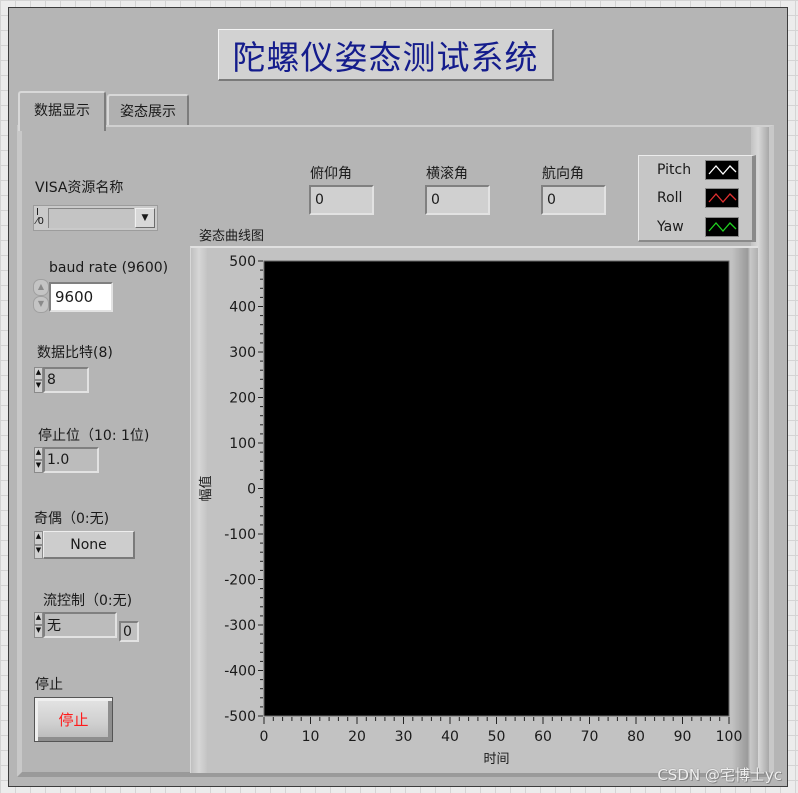  I want to click on watermark: CSDN @宅博士yc, so click(719, 775).